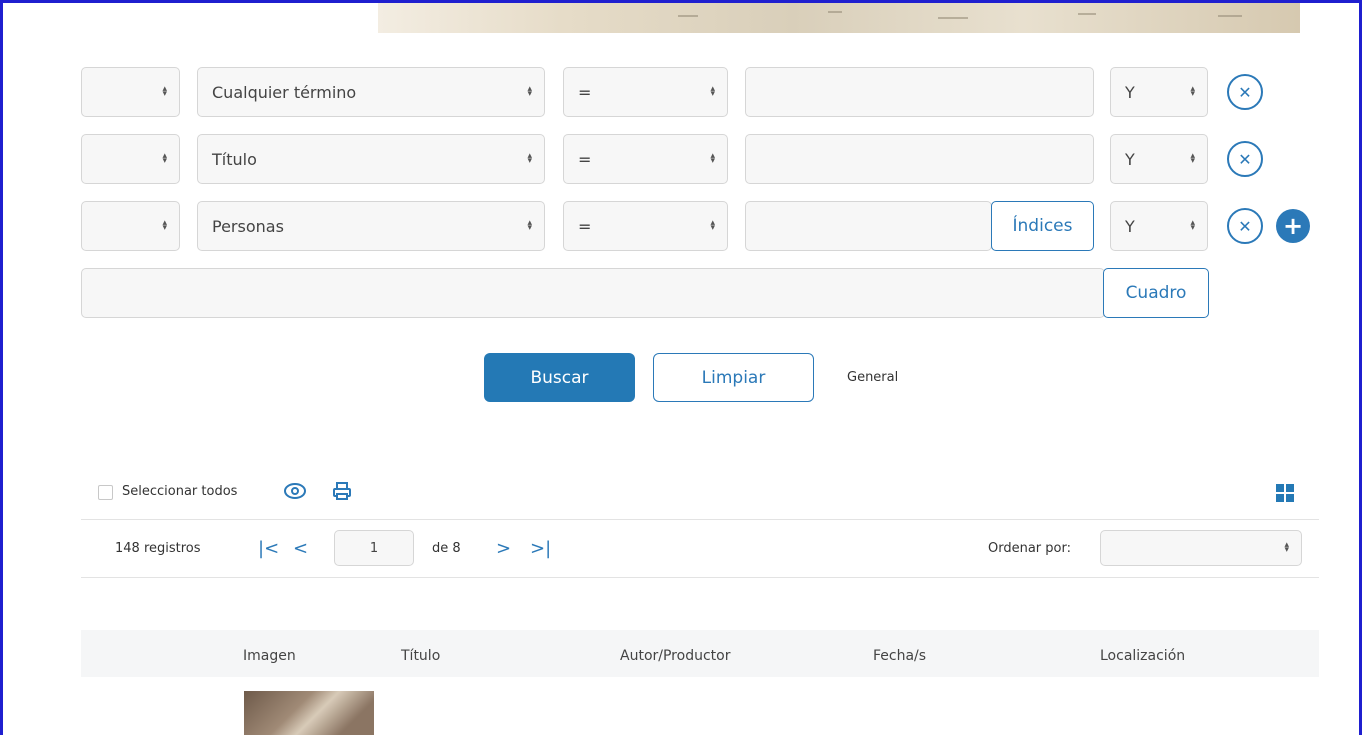  I want to click on add-row-button: +, so click(1293, 226).